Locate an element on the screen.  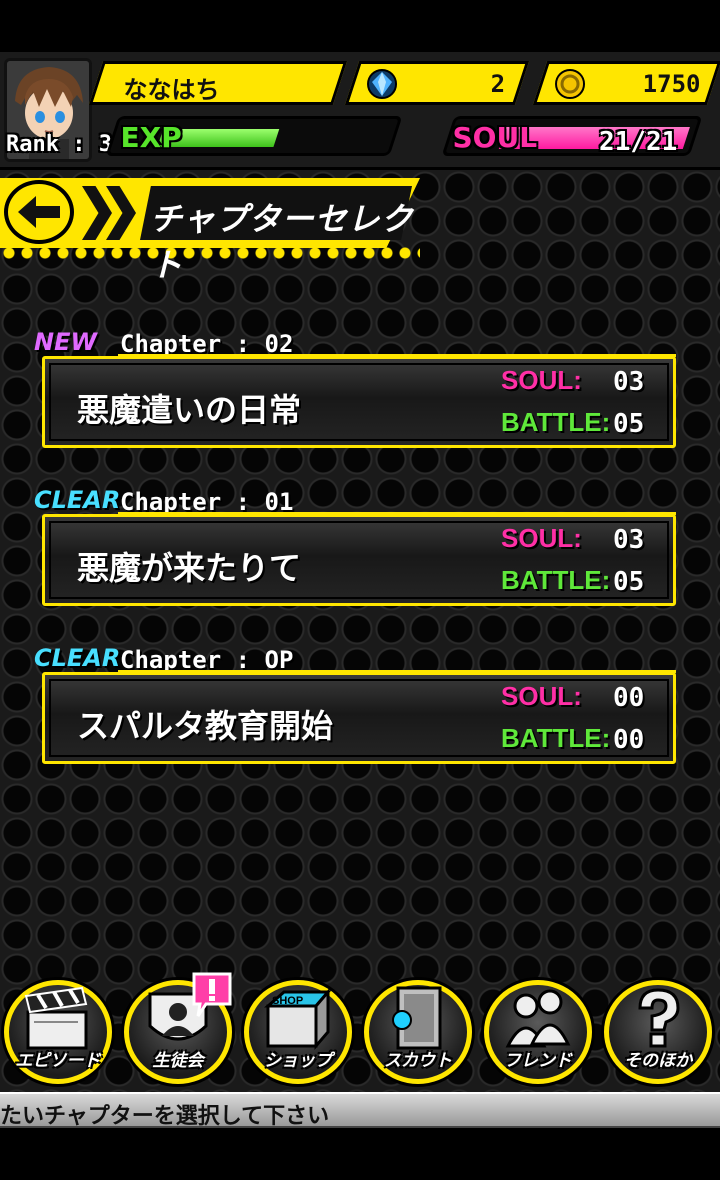
menu-label: スカウト is located at coordinates (418, 1061).